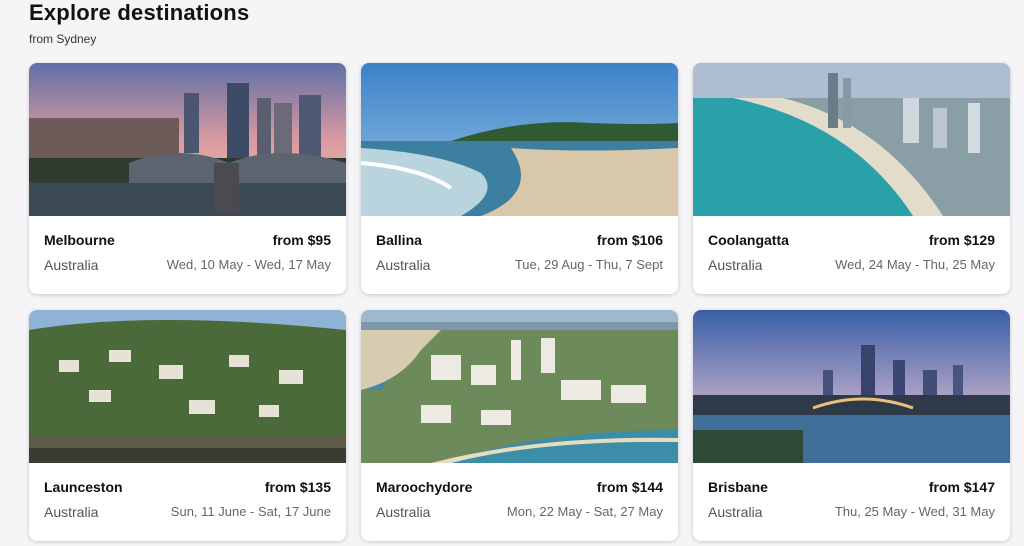  I want to click on card-city: Melbourne, so click(79, 240).